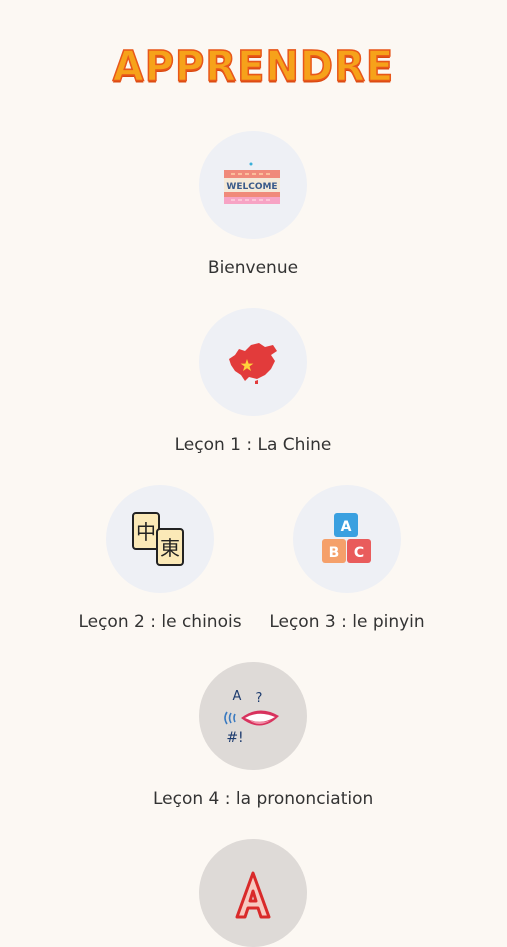 The image size is (507, 947). Describe the element at coordinates (146, 532) in the screenshot. I see `glyph-zhong: 中` at that location.